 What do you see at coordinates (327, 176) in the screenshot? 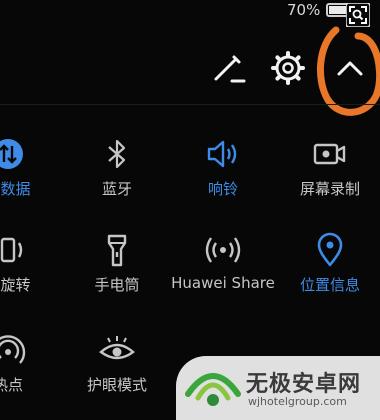
I see `tile-screen-record: 屏幕录制` at bounding box center [327, 176].